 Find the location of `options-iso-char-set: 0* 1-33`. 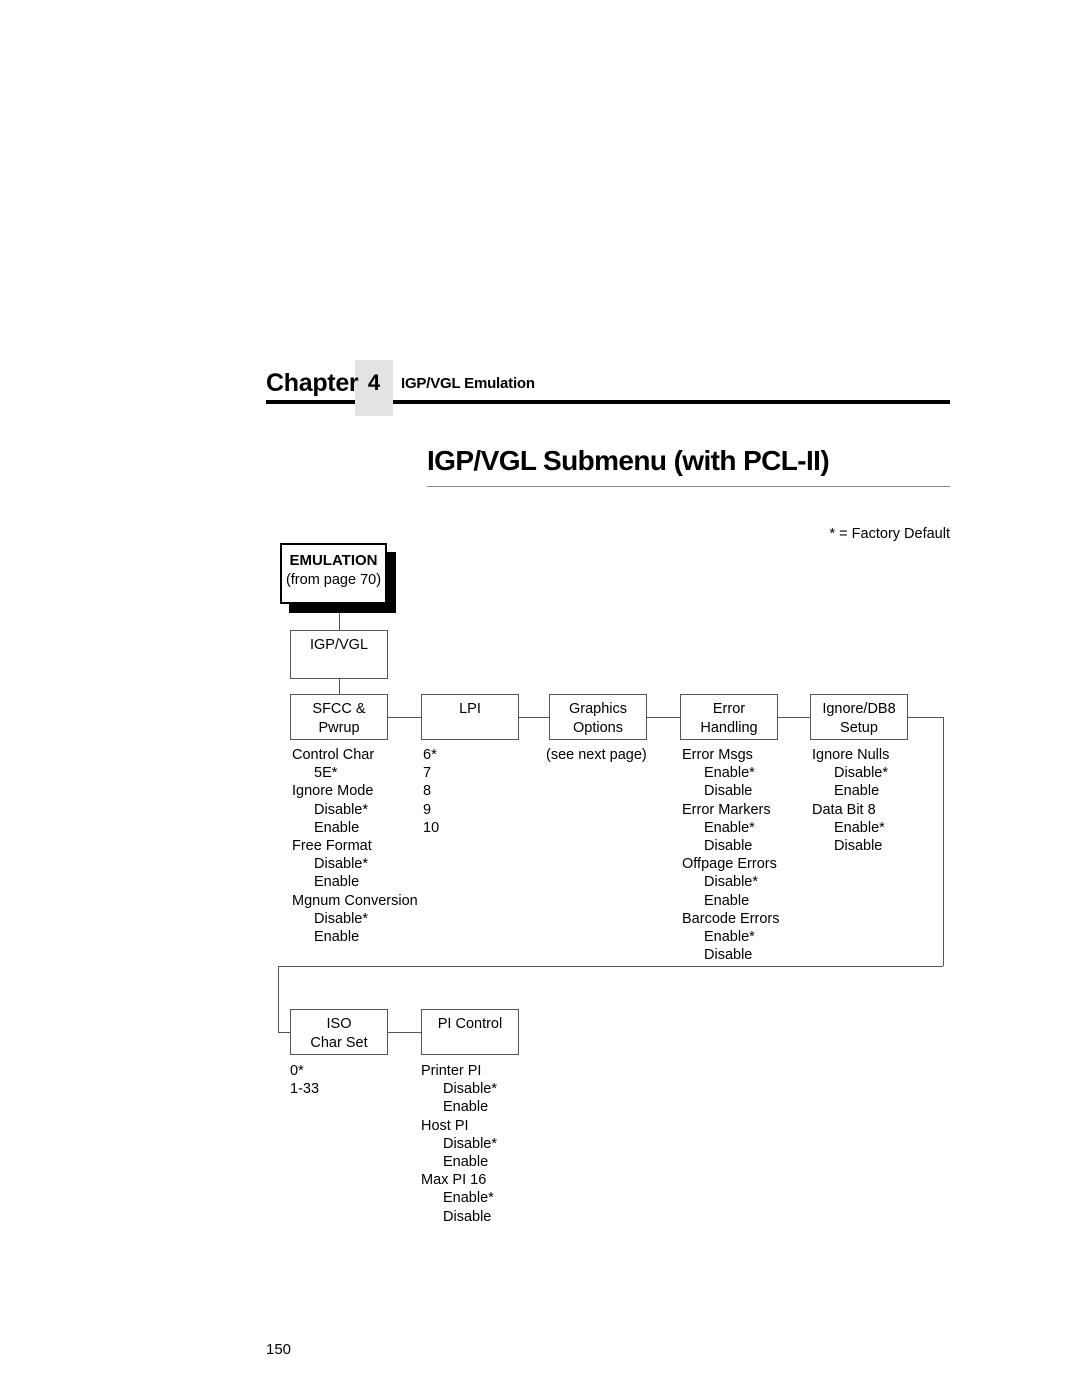

options-iso-char-set: 0* 1-33 is located at coordinates (304, 1080).